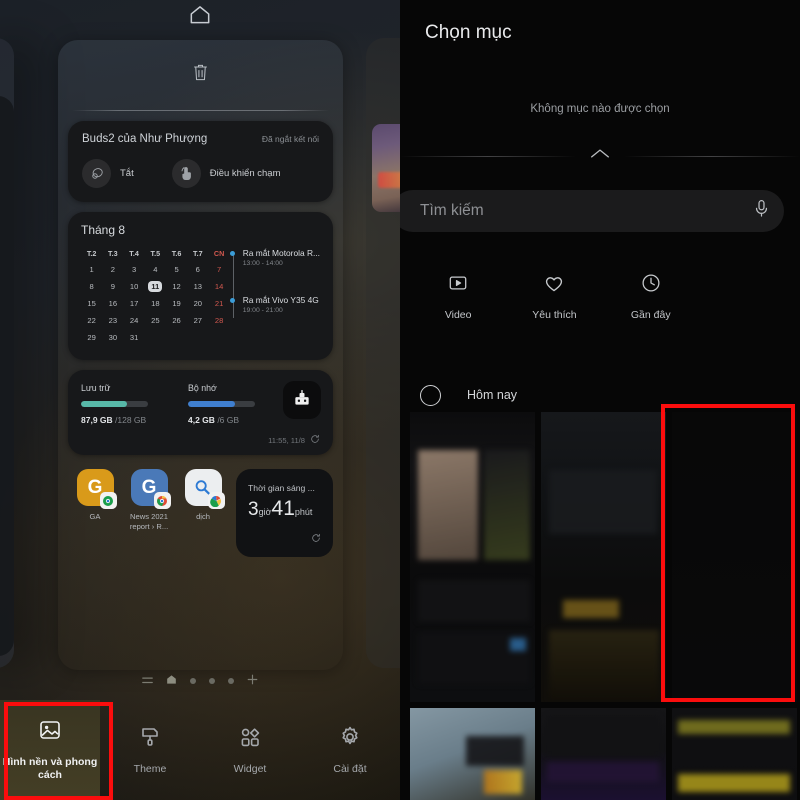 The image size is (800, 800). What do you see at coordinates (112, 320) in the screenshot?
I see `calendar-day: 23` at bounding box center [112, 320].